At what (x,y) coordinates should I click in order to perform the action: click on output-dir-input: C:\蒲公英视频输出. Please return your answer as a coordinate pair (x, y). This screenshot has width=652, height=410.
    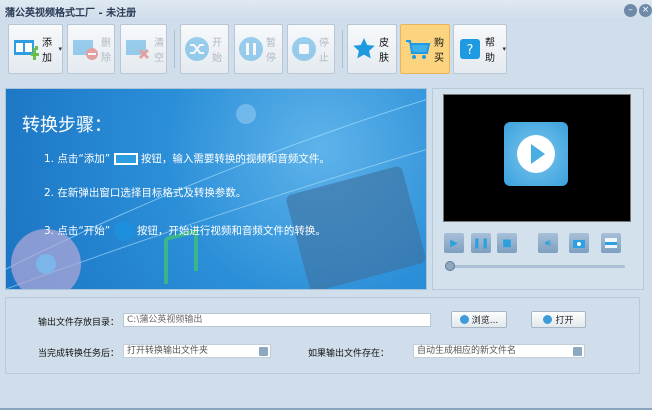
    Looking at the image, I should click on (277, 320).